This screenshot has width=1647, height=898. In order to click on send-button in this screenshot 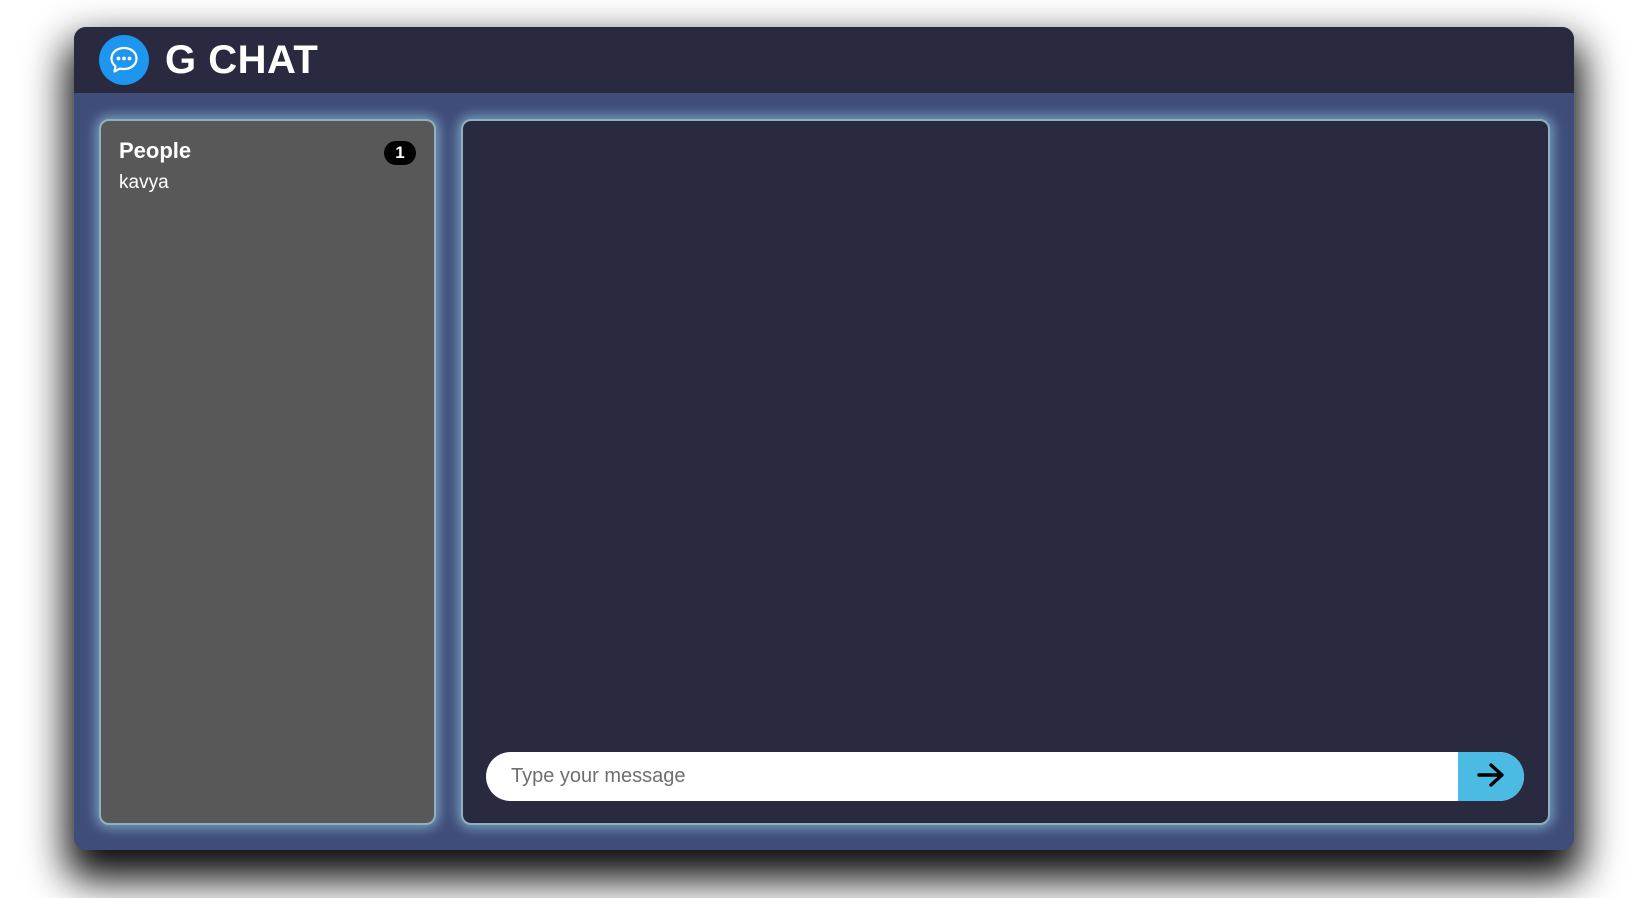, I will do `click(1491, 776)`.